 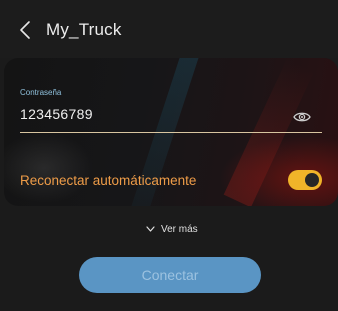 What do you see at coordinates (84, 29) in the screenshot?
I see `page-title: My_Truck` at bounding box center [84, 29].